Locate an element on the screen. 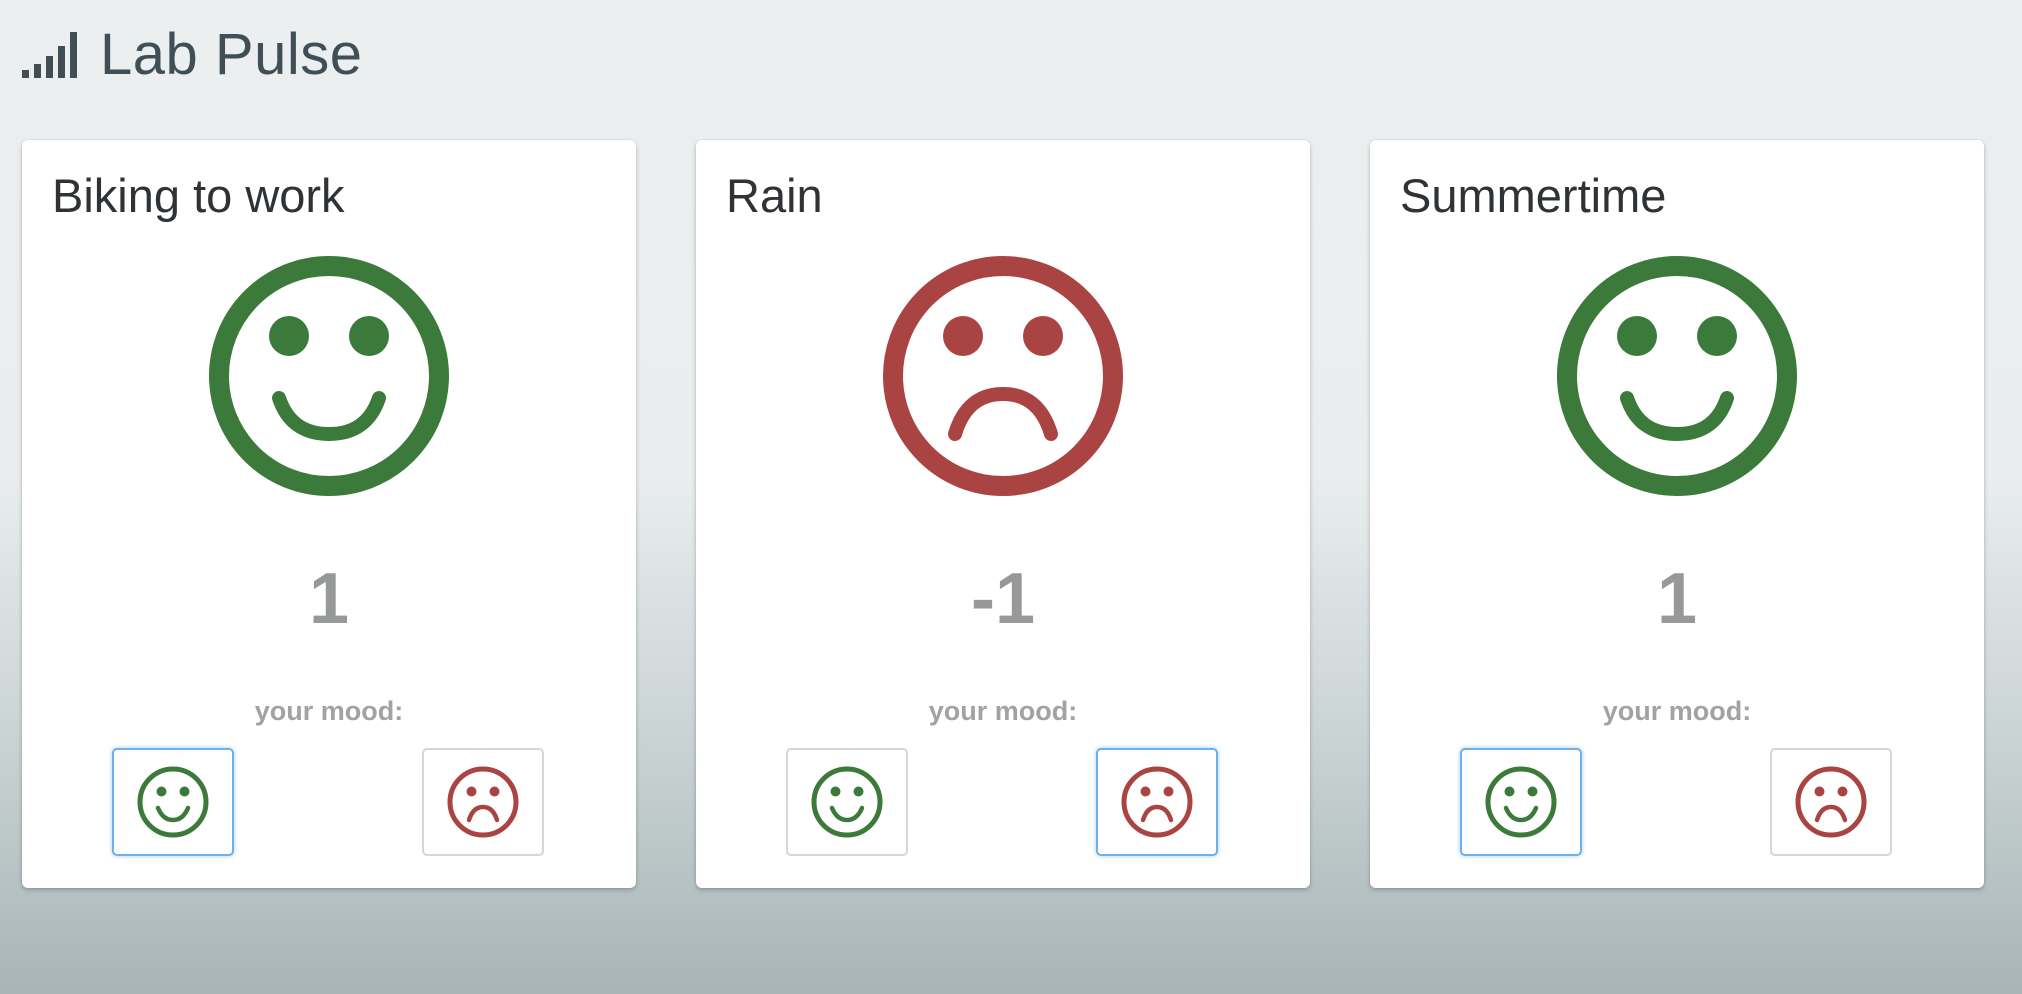 This screenshot has height=994, width=2022. app-title: Lab Pulse is located at coordinates (231, 54).